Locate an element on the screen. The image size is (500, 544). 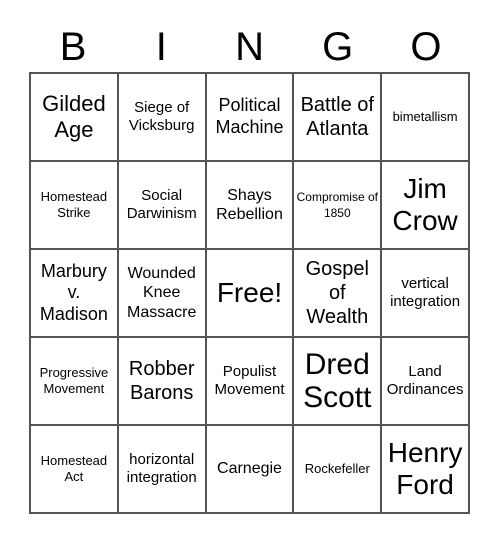
cell-label: Political Machine is located at coordinates (249, 116).